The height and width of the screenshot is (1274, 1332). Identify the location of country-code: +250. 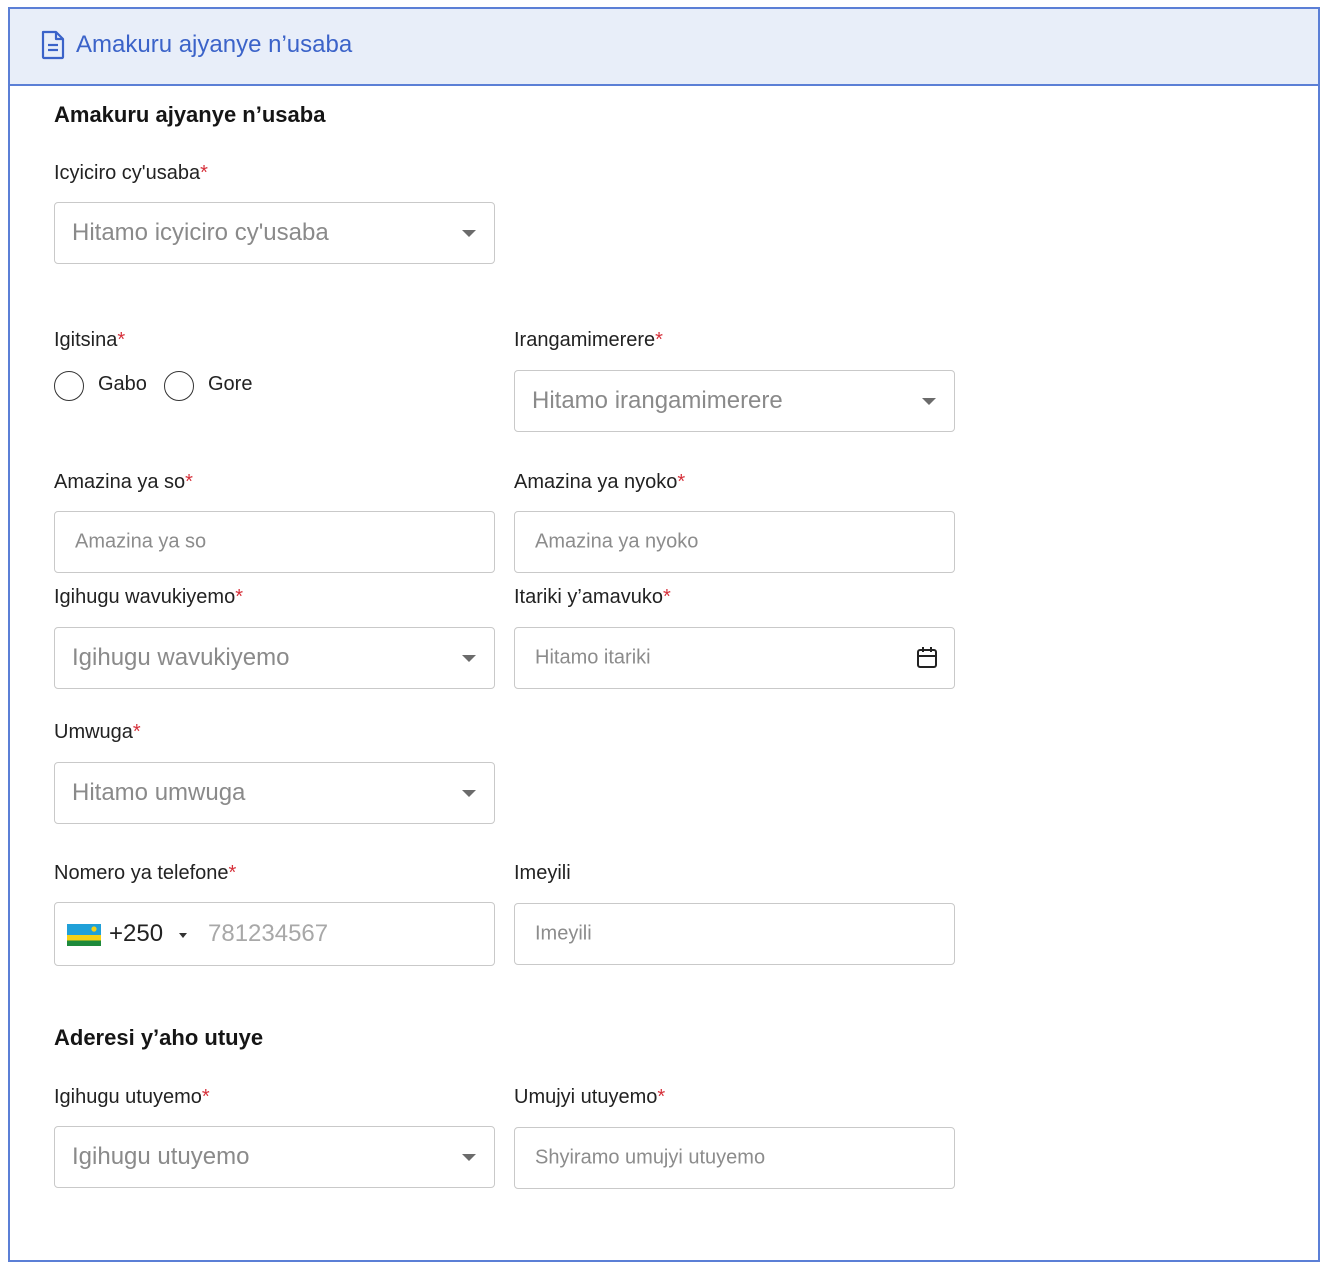
(136, 934).